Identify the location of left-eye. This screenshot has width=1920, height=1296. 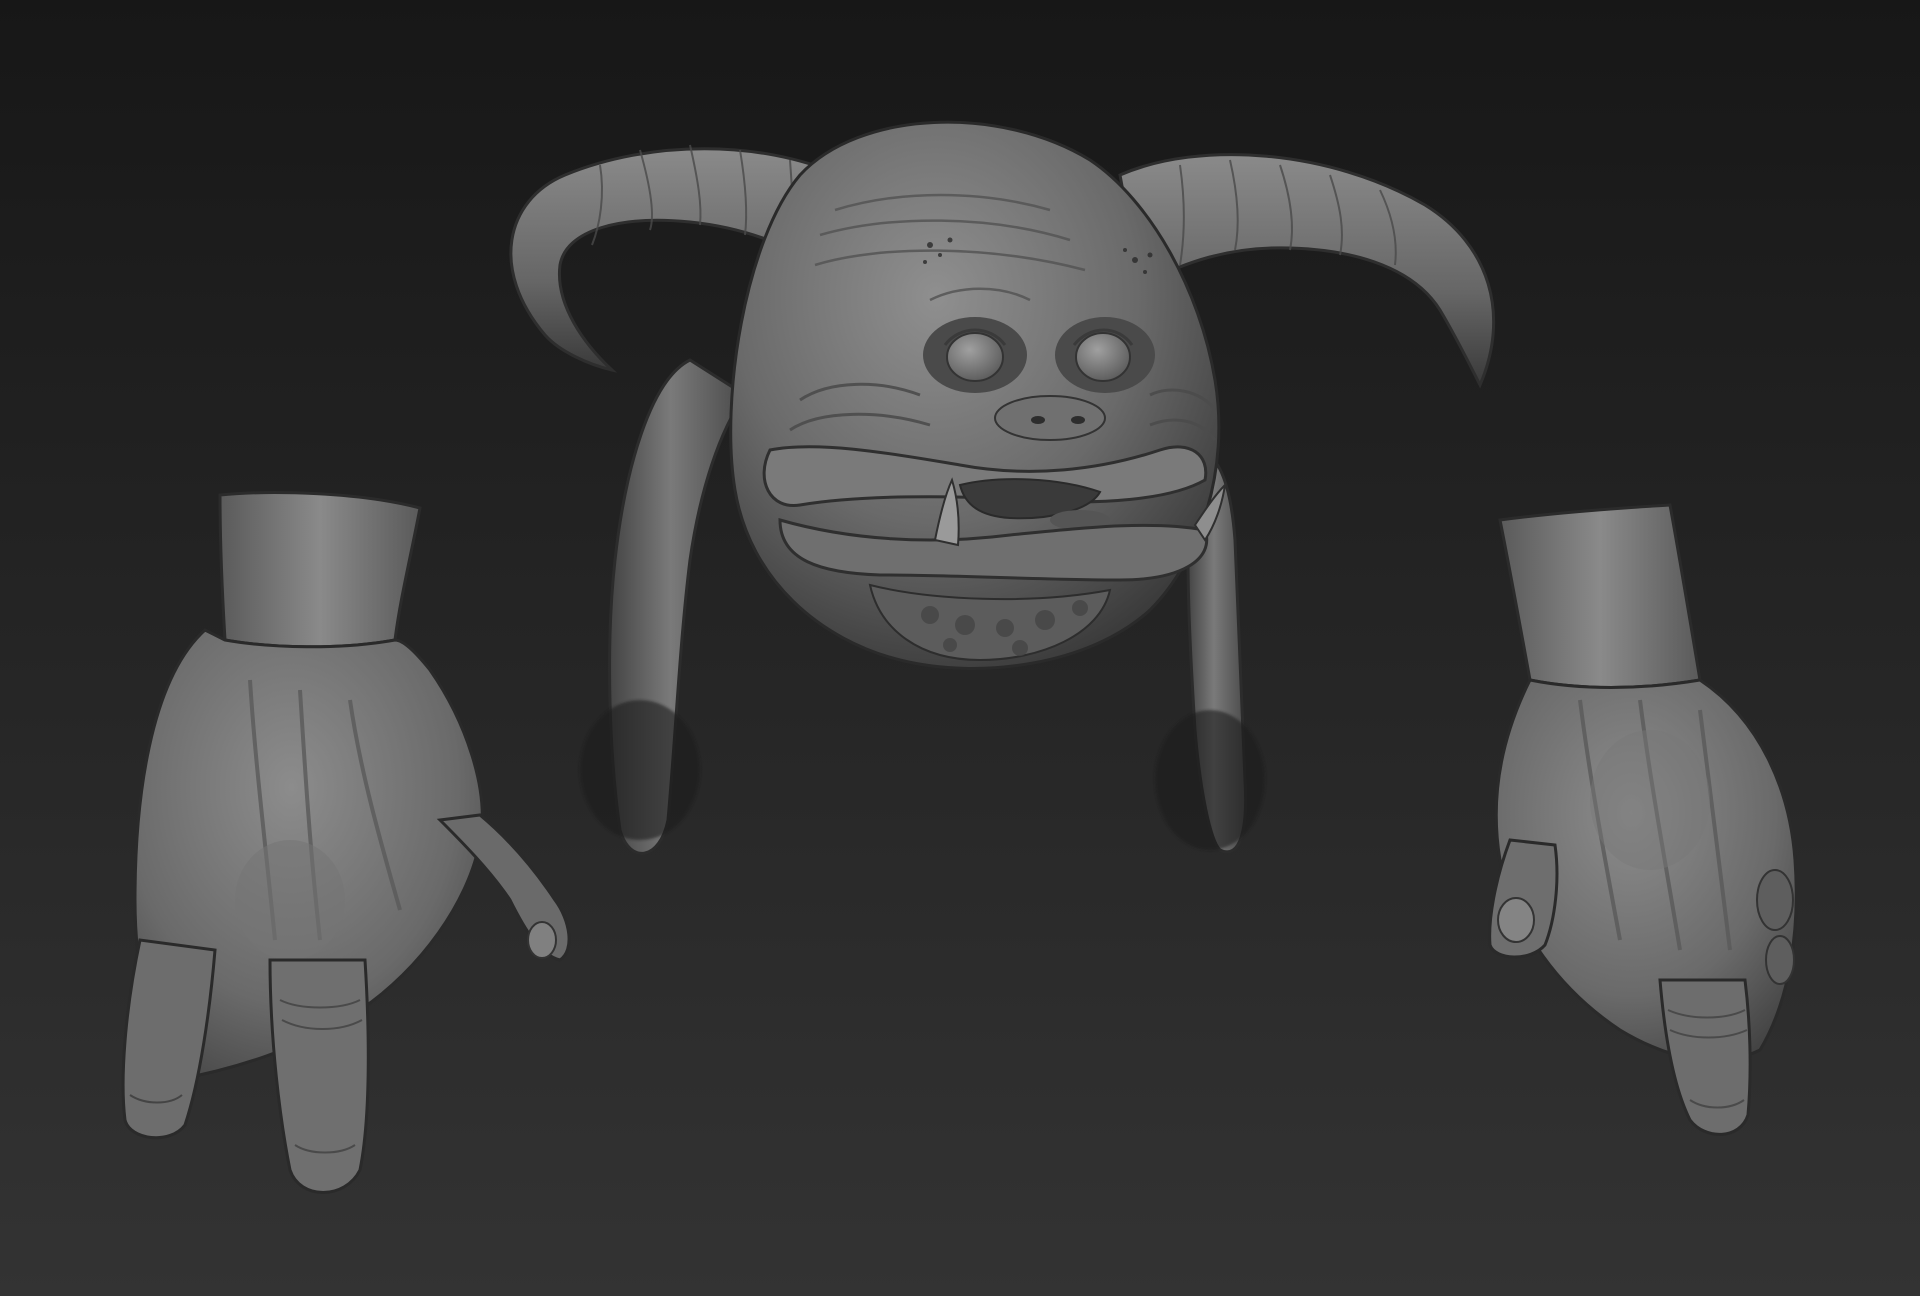
(975, 357).